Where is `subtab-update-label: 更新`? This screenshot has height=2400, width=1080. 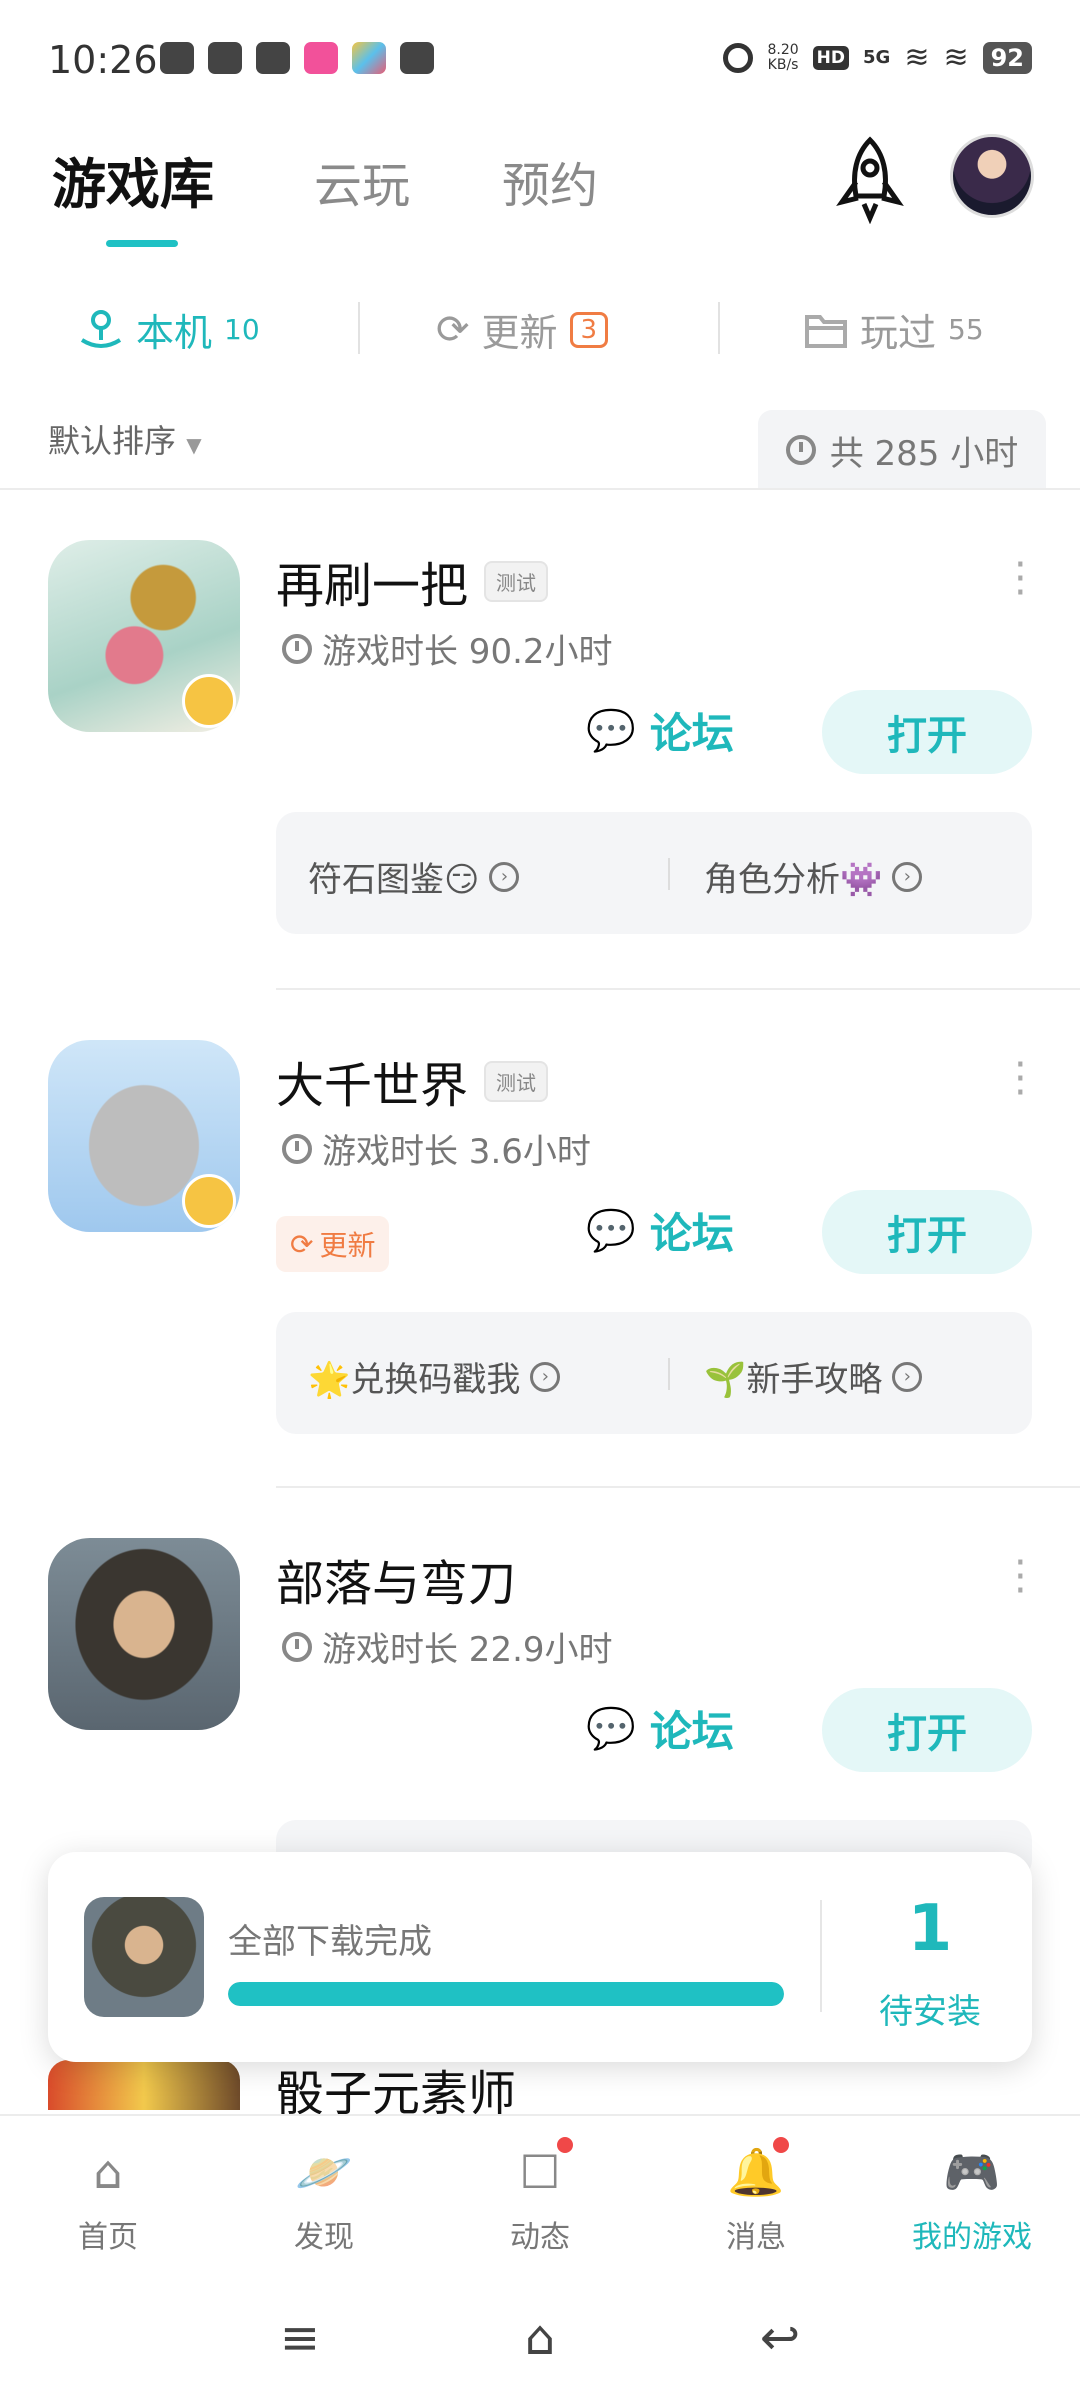 subtab-update-label: 更新 is located at coordinates (519, 333).